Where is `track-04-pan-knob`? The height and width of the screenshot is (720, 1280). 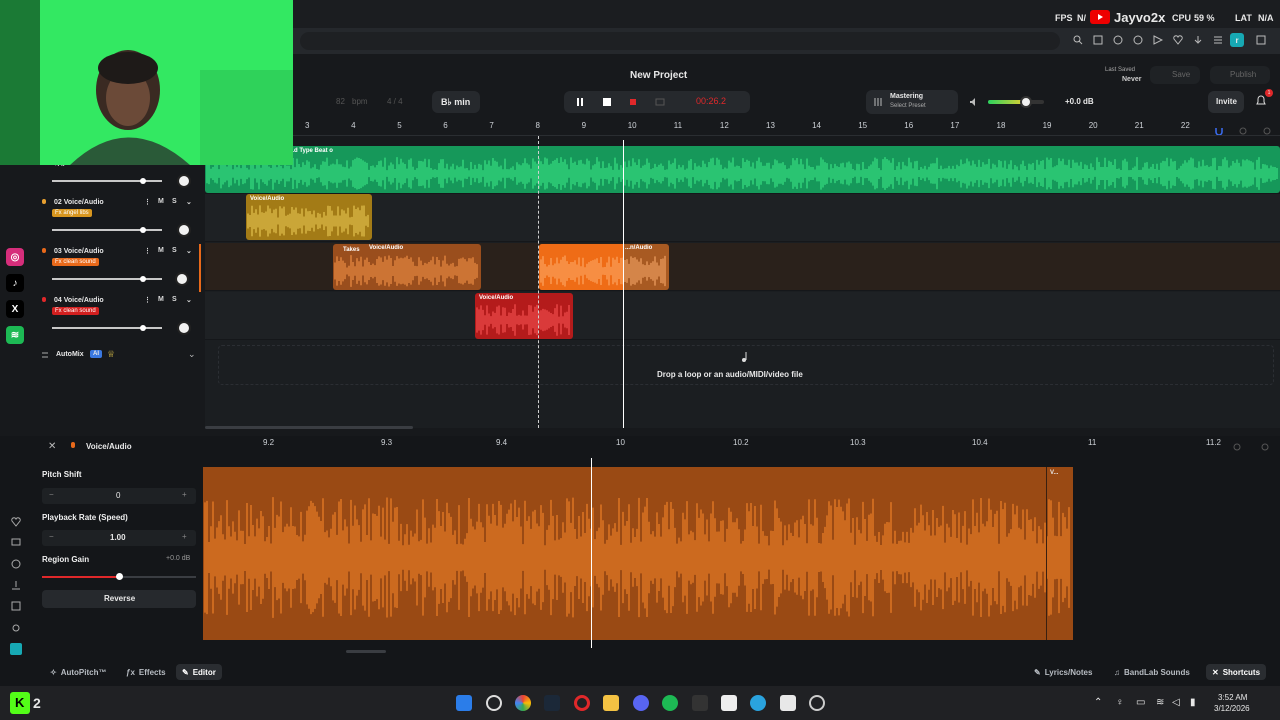
track-04-pan-knob is located at coordinates (184, 328).